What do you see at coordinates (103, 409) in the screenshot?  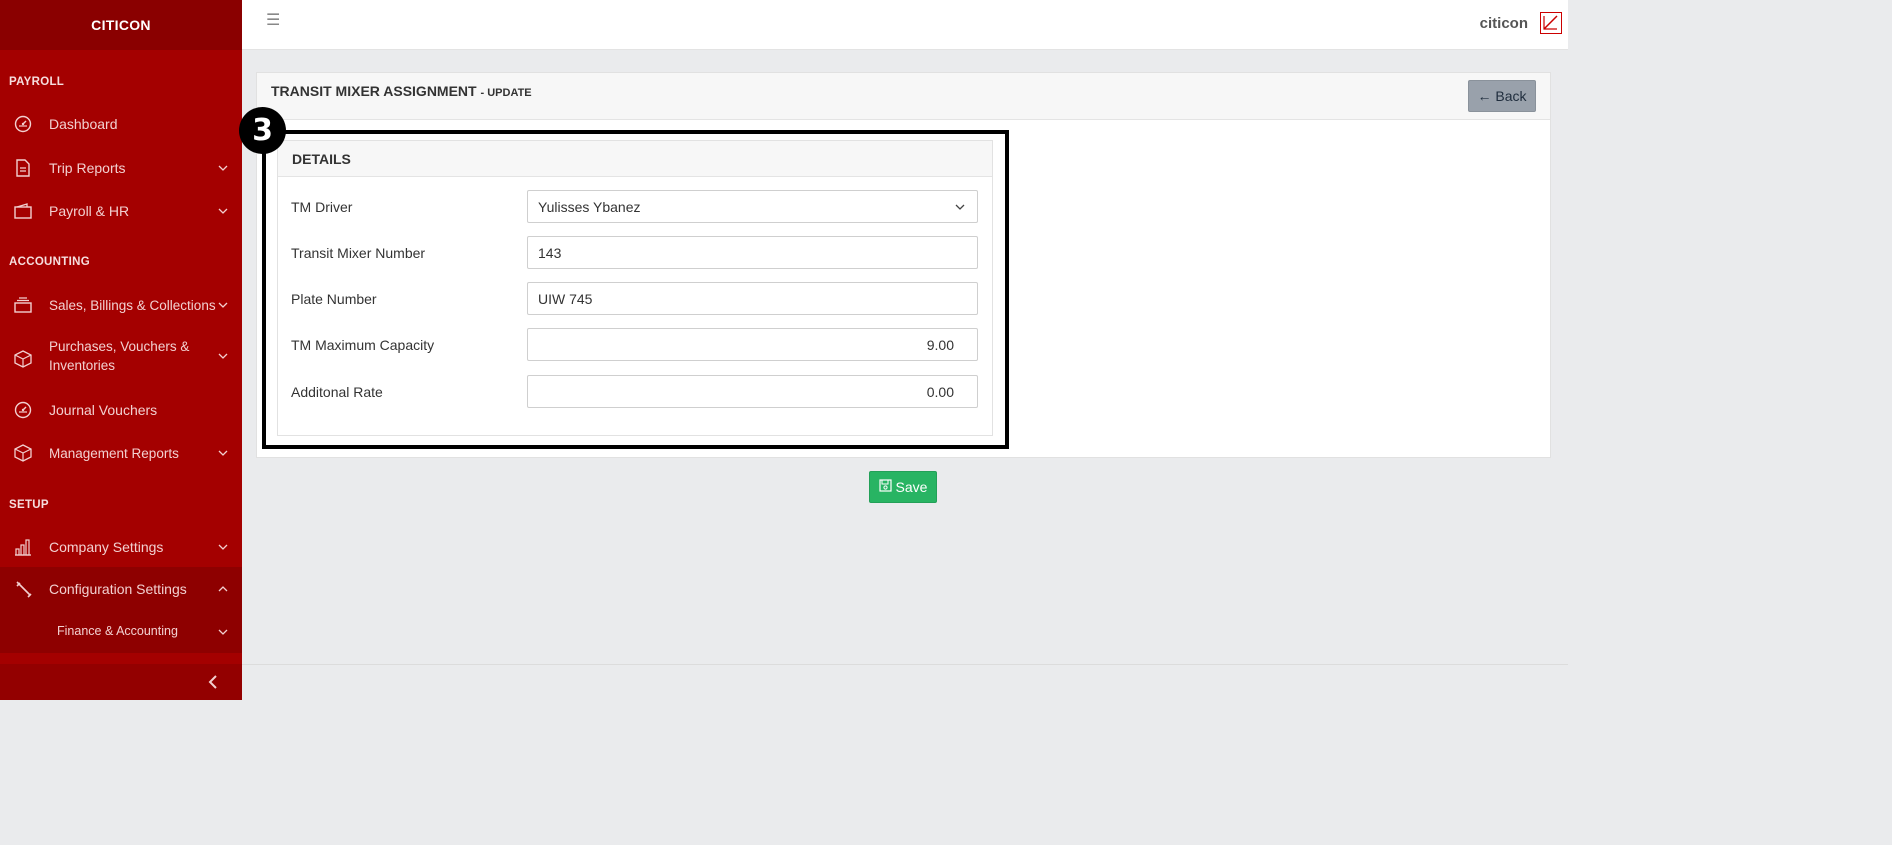 I see `sidebar-item-label: Journal Vouchers` at bounding box center [103, 409].